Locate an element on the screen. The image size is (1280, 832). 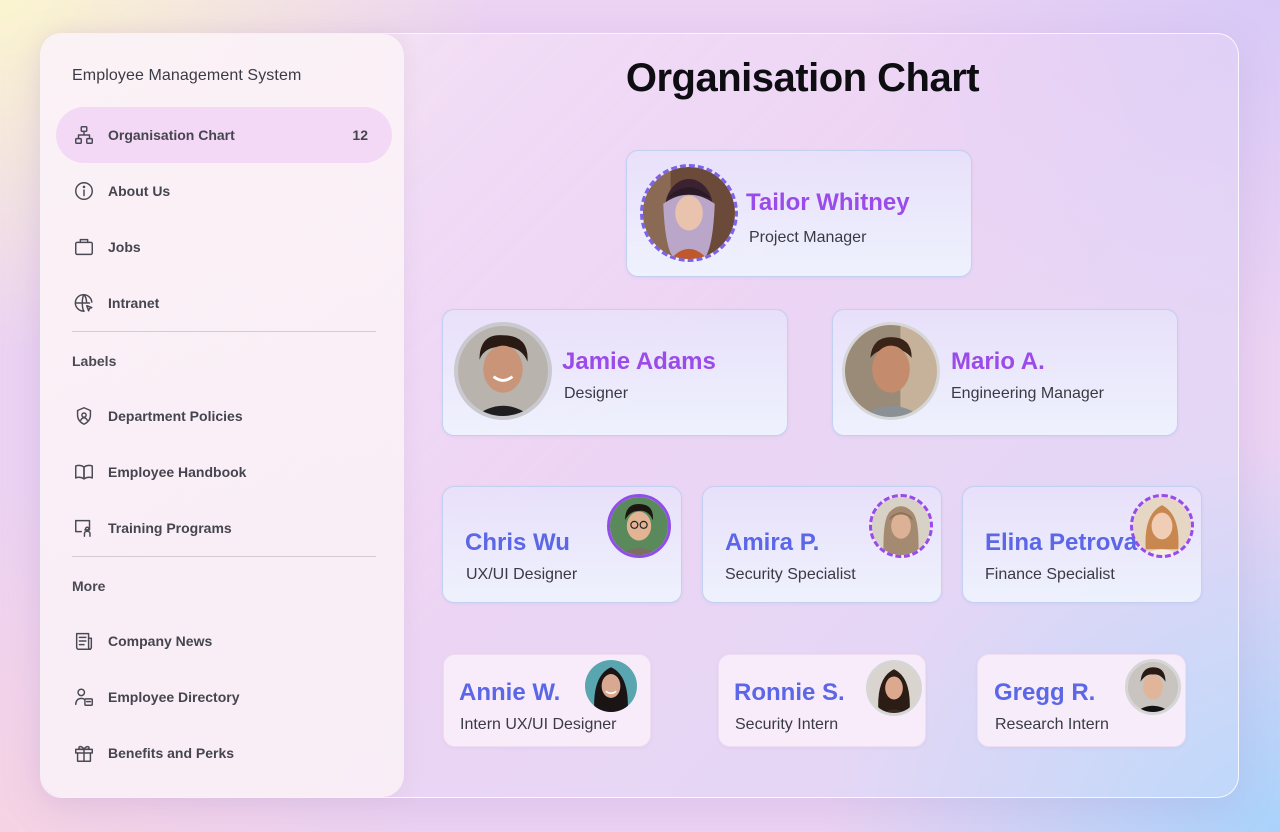
employee-role: Finance Specialist is located at coordinates (1050, 574).